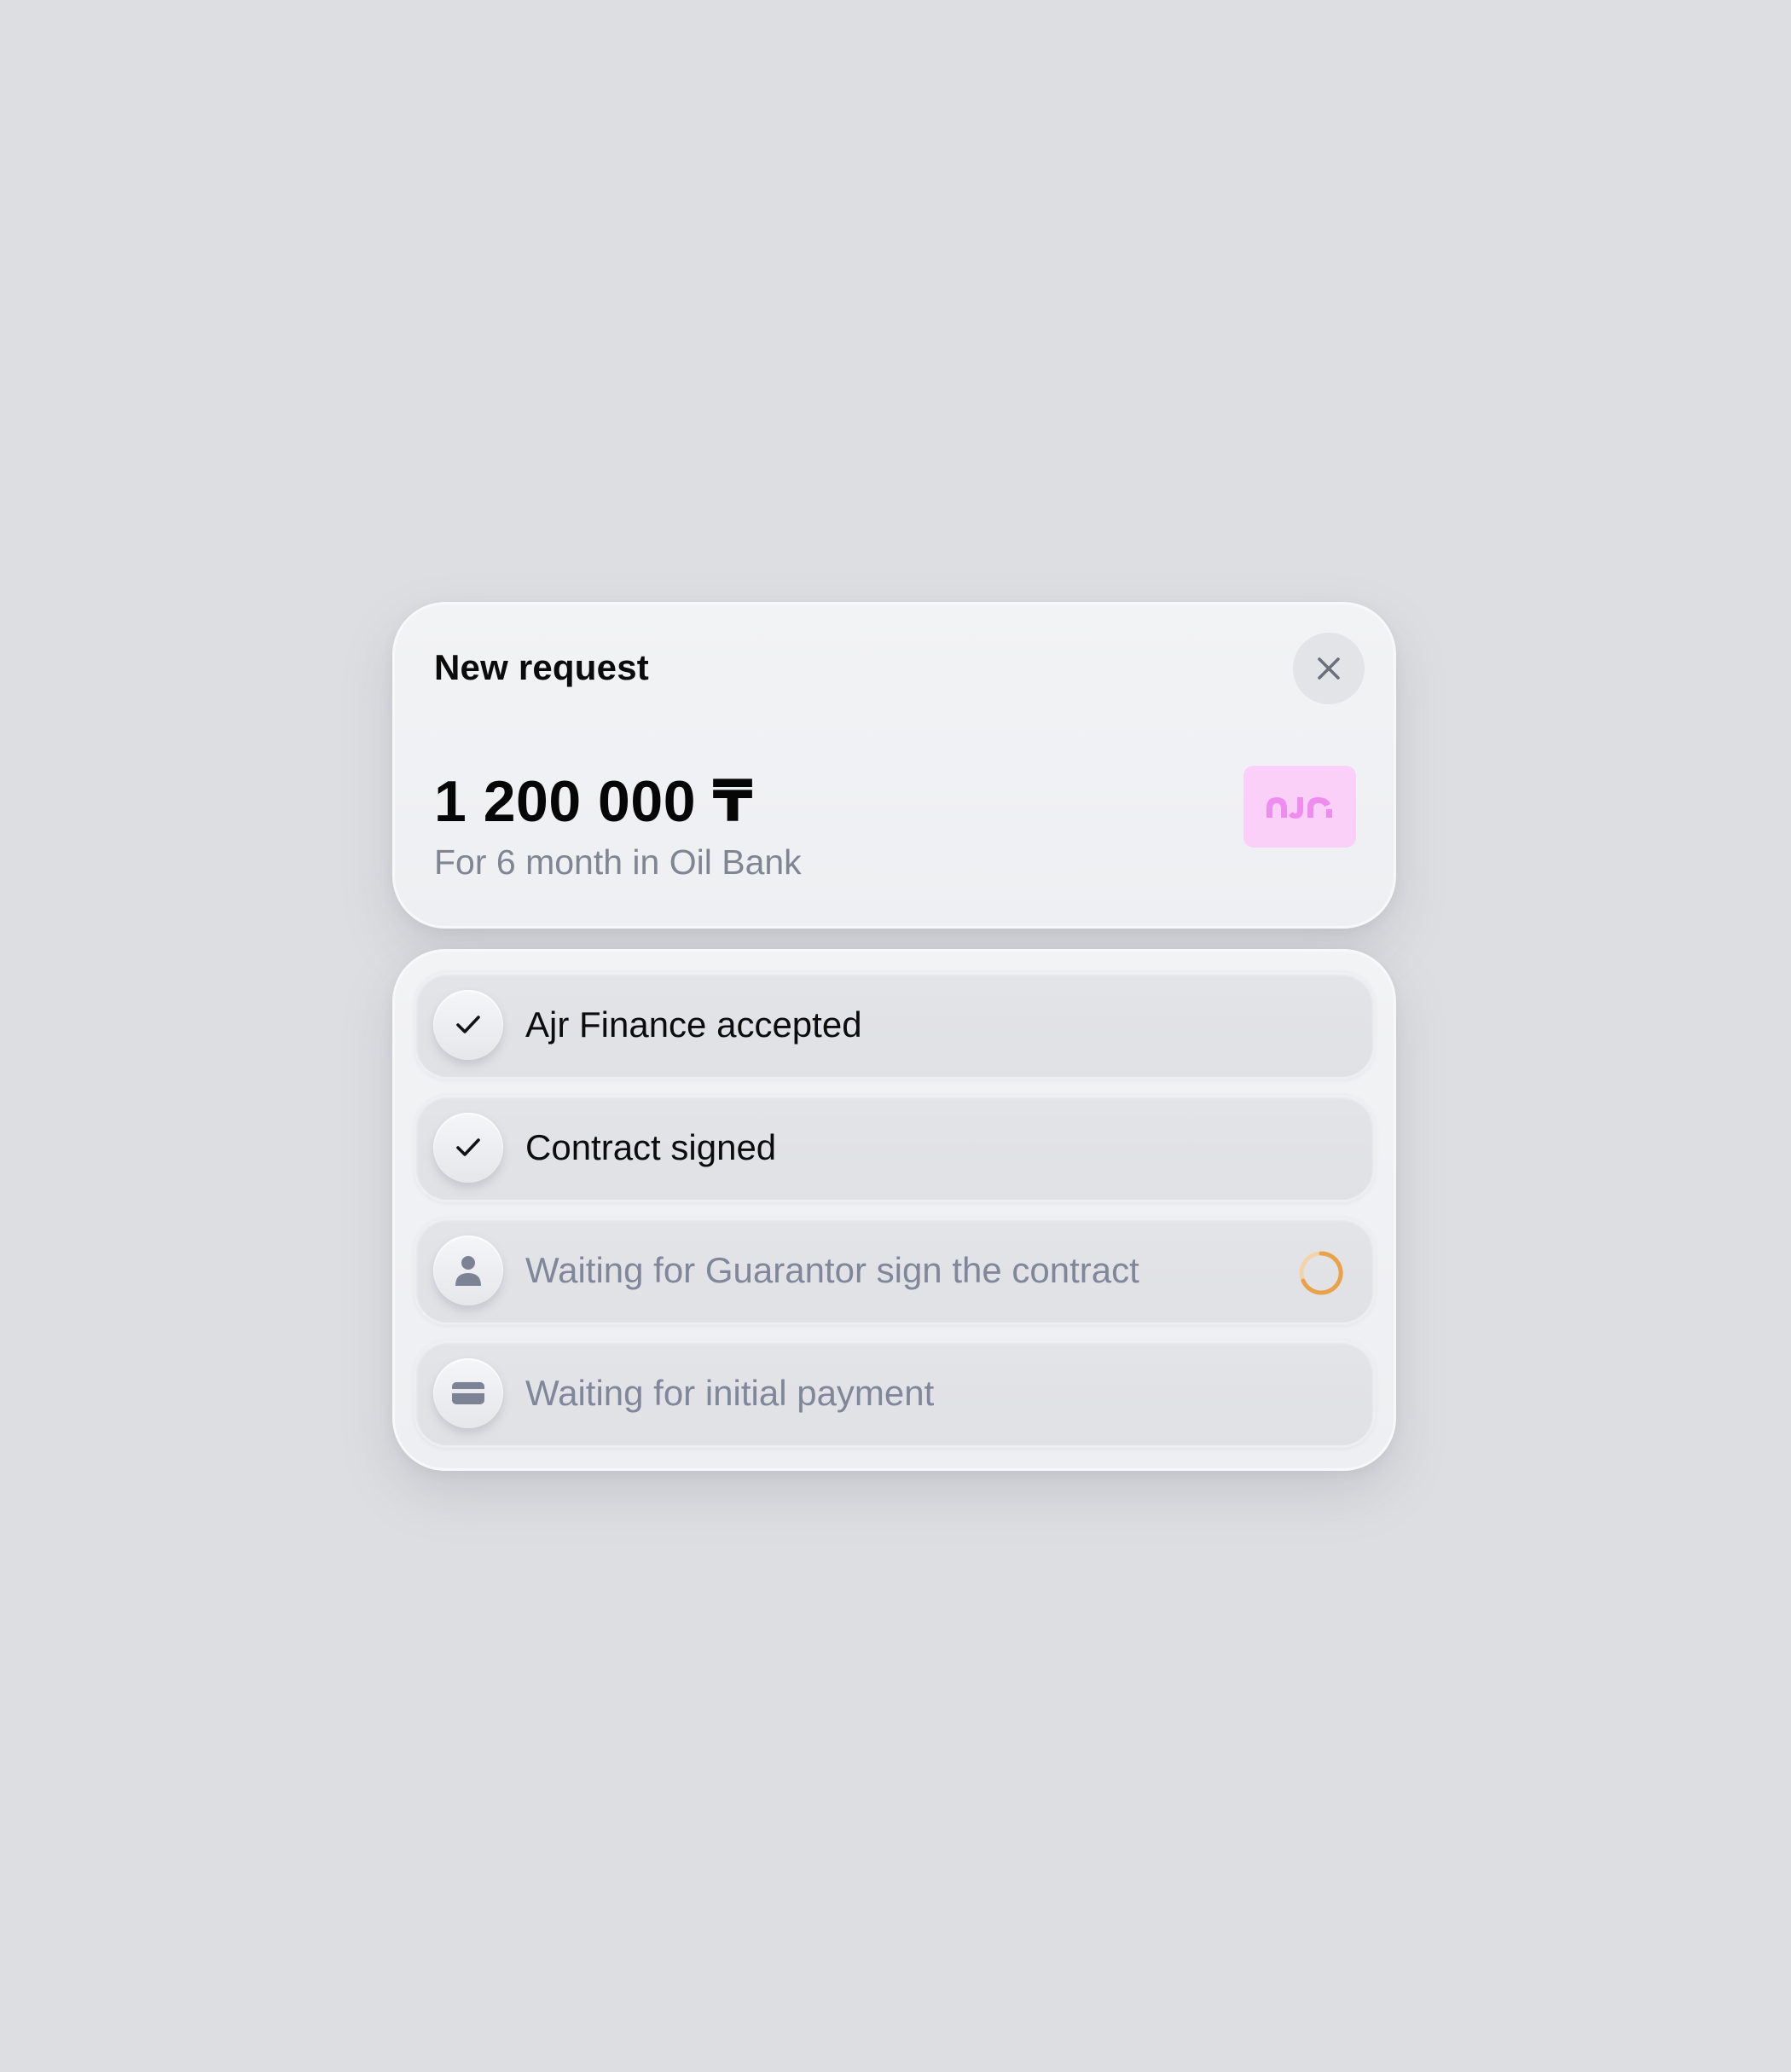 This screenshot has height=2072, width=1791. Describe the element at coordinates (651, 1147) in the screenshot. I see `step-label: Contract signed` at that location.